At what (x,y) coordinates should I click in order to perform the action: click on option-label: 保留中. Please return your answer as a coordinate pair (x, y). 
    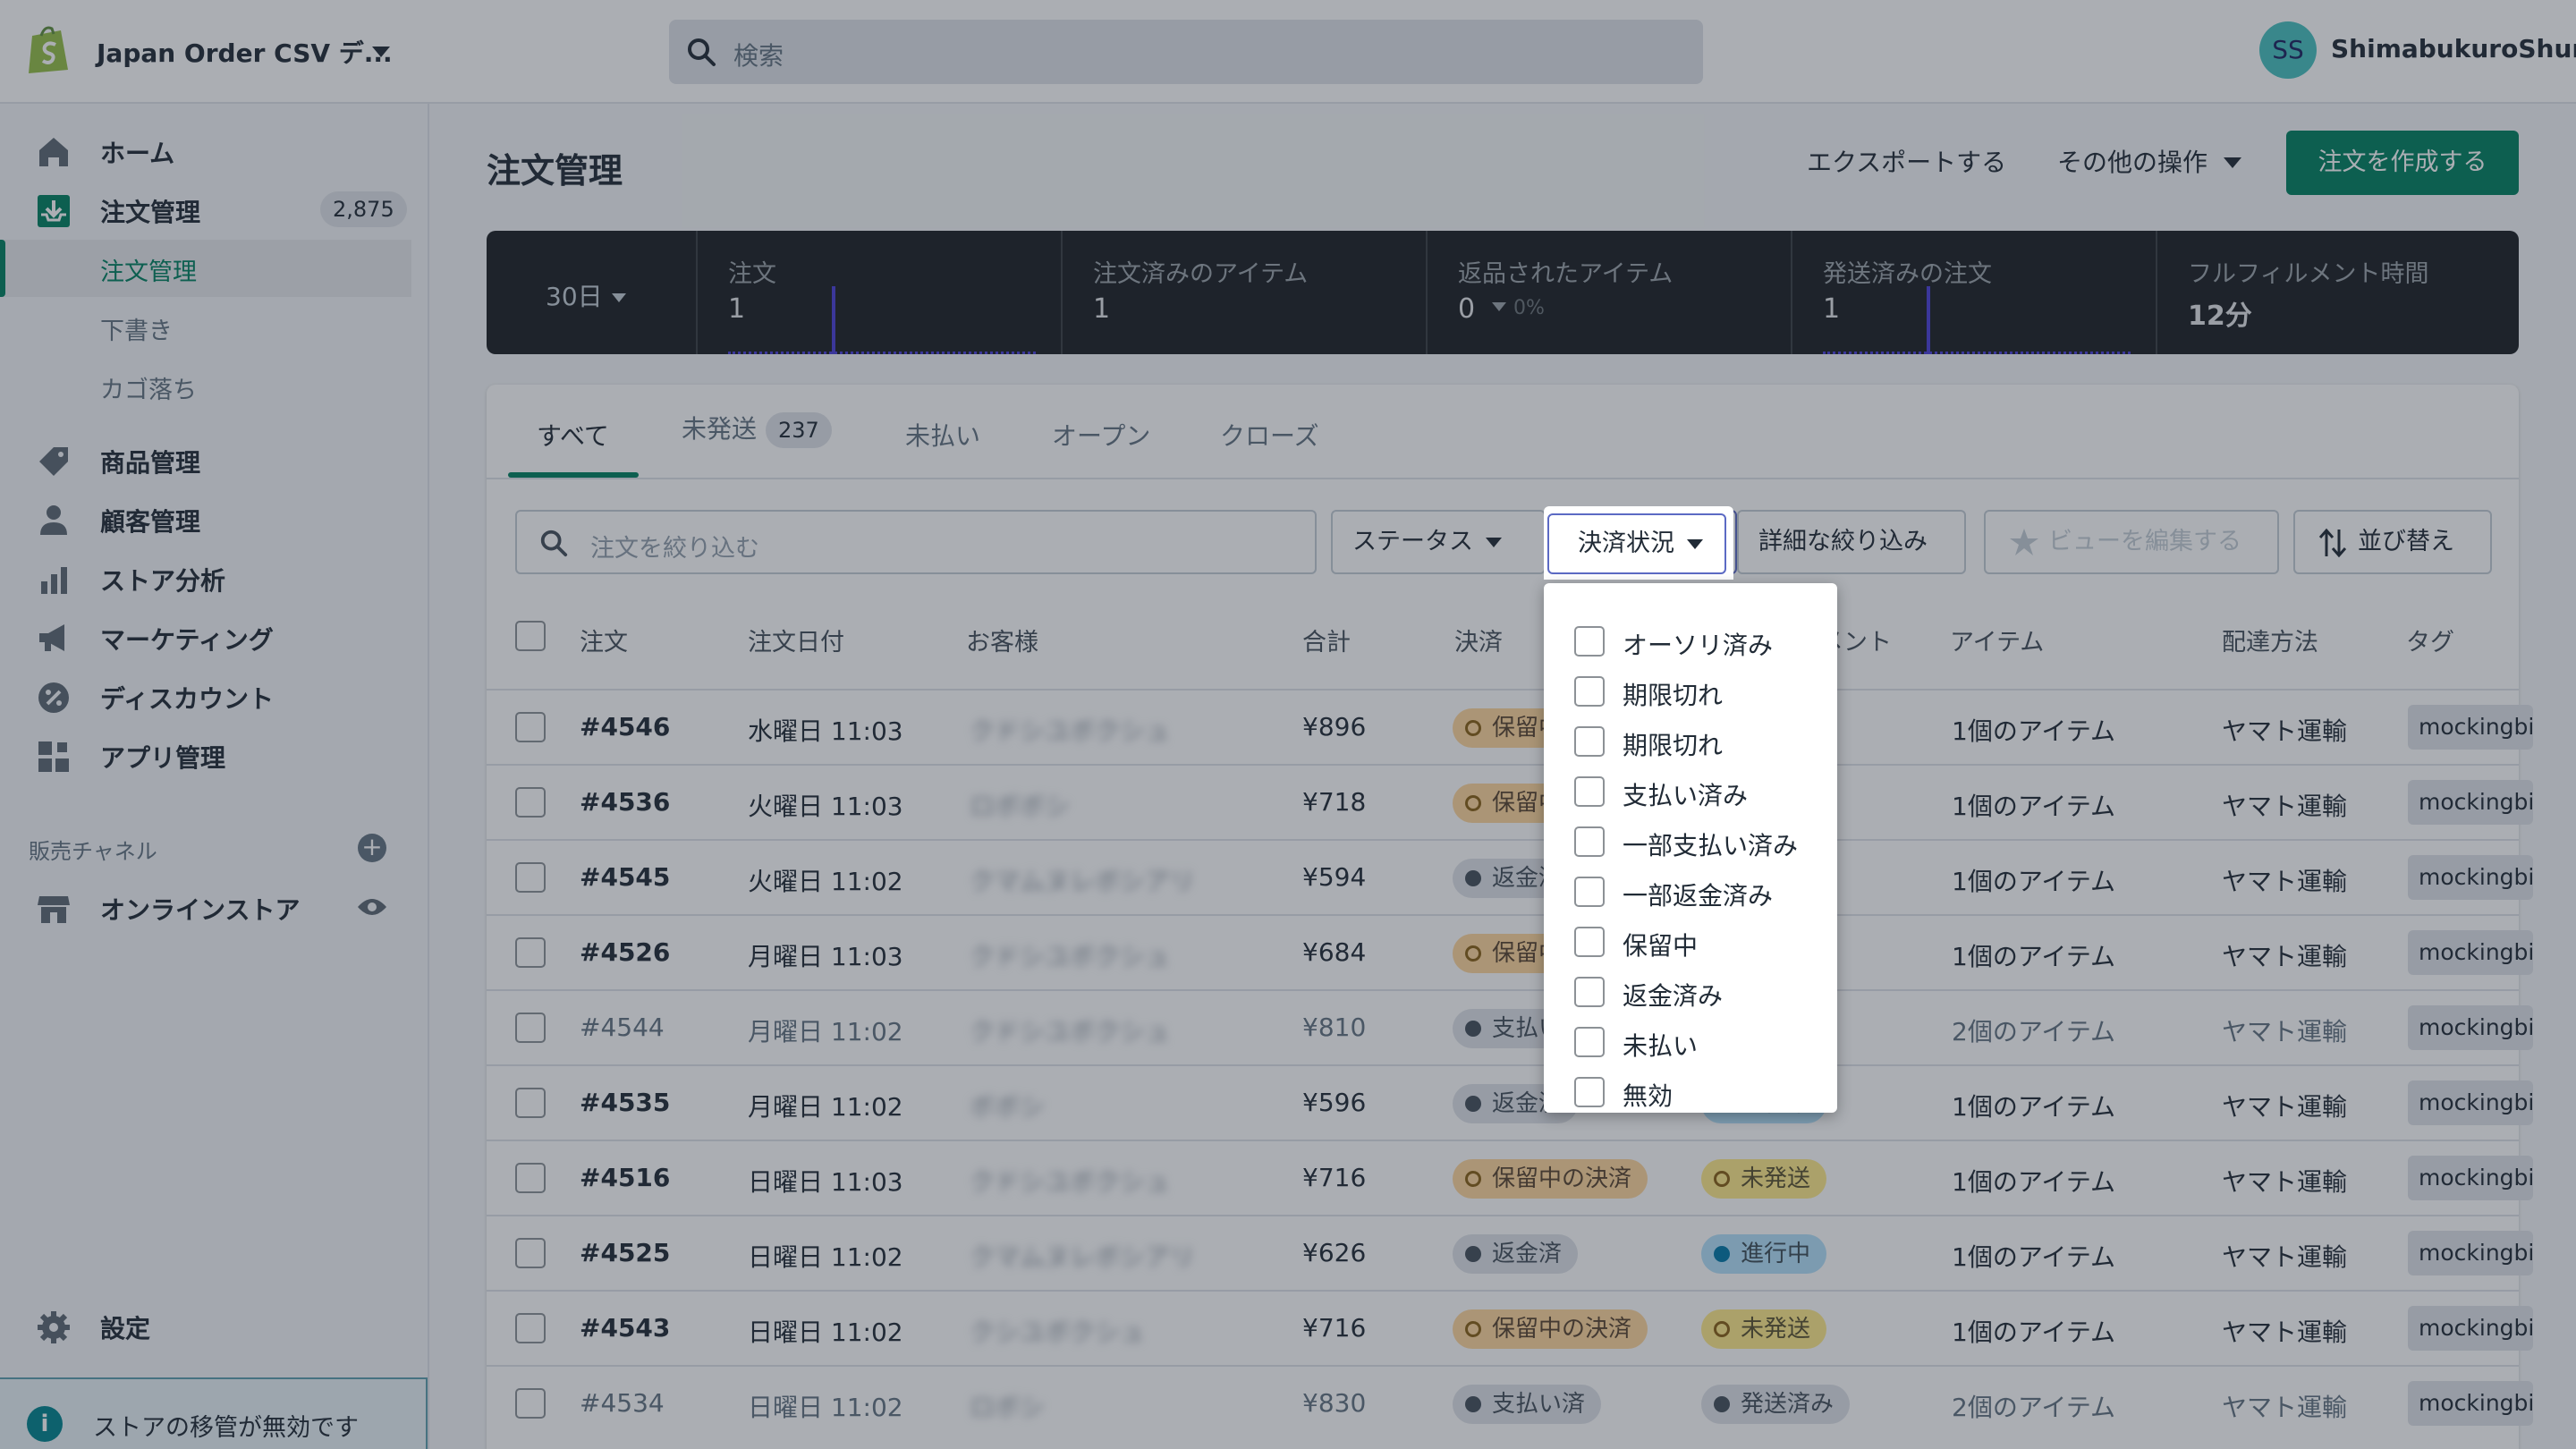
    Looking at the image, I should click on (1661, 946).